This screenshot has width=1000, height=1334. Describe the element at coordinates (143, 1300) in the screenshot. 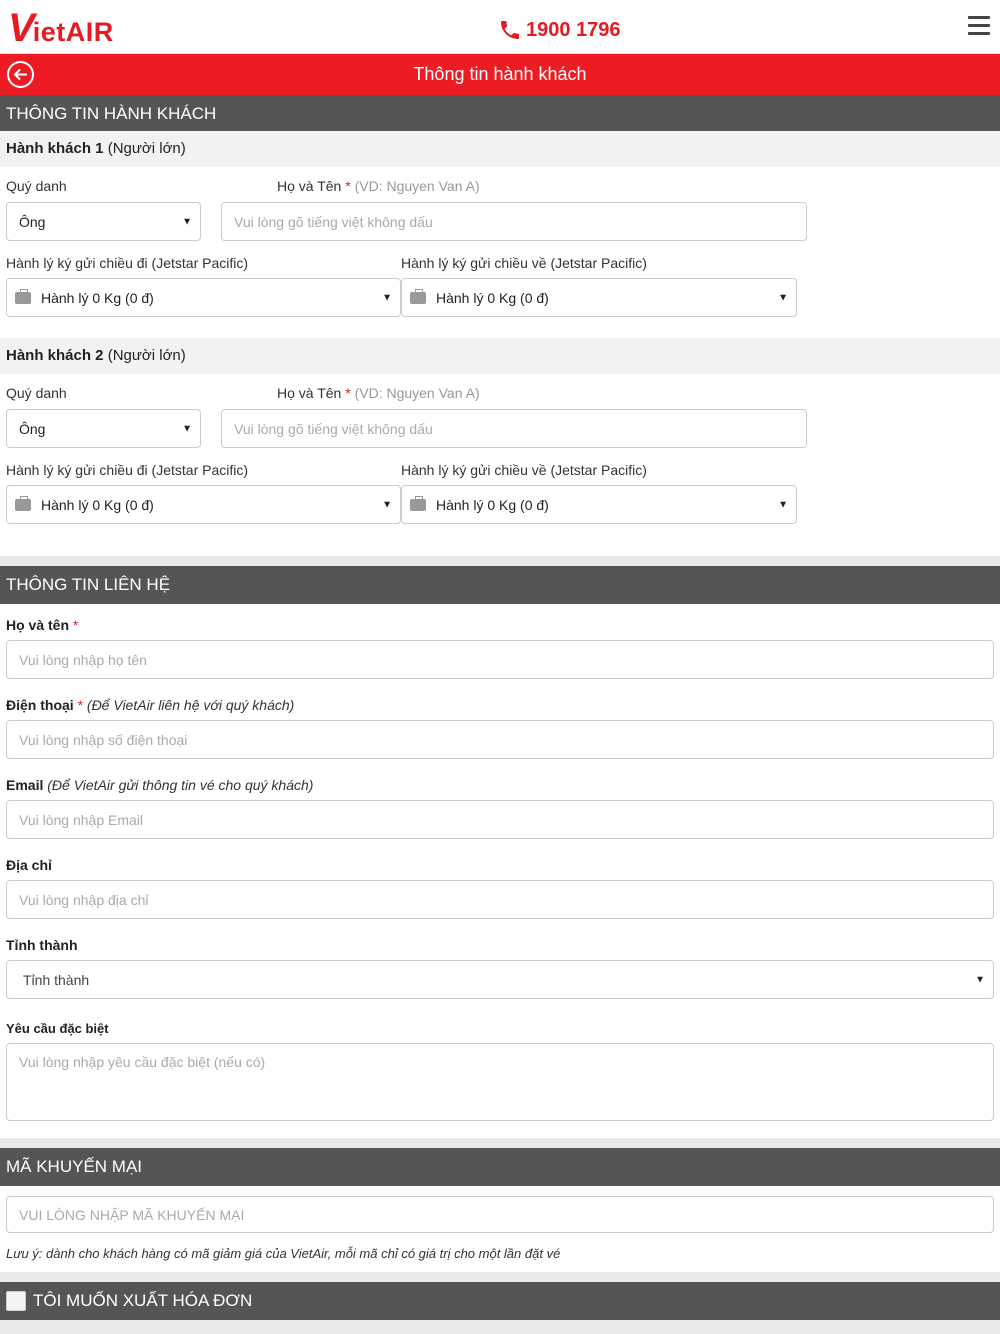

I see `invoice-label: TÔI MUỐN XUẤT HÓA ĐƠN` at that location.